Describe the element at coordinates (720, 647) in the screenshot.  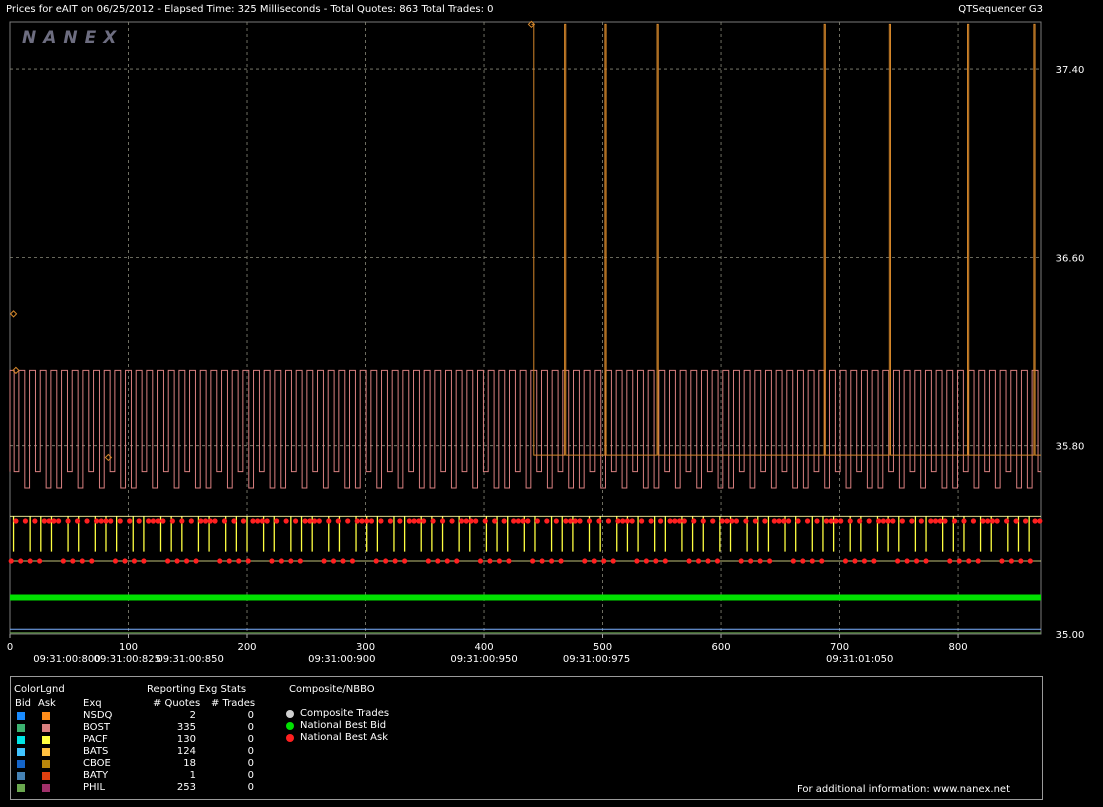
I see `x-tick-label: 600` at that location.